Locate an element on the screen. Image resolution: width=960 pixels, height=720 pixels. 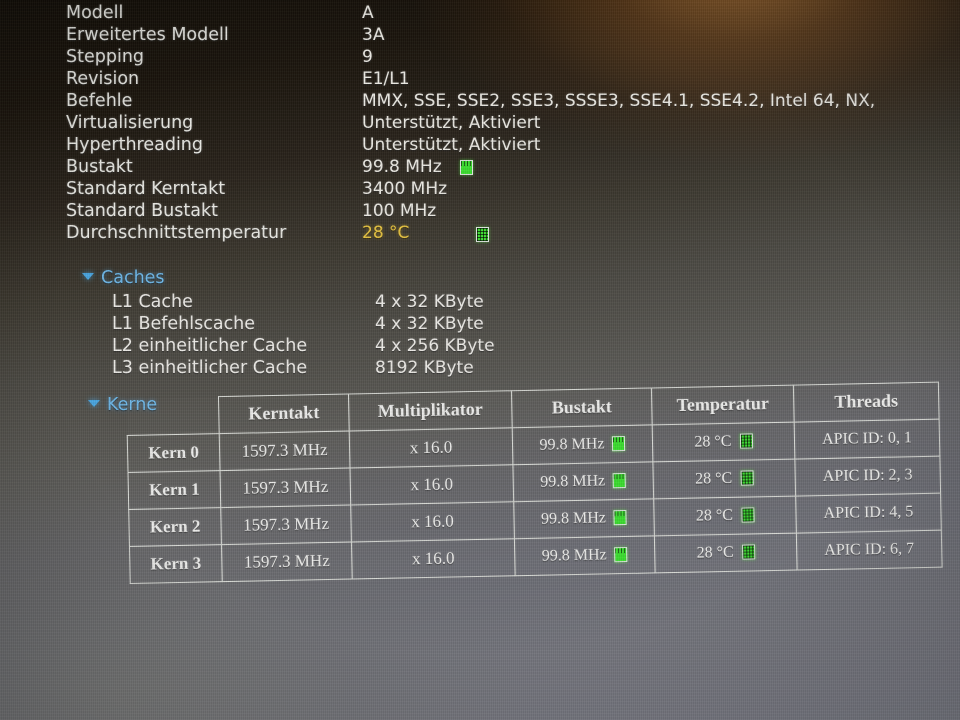
section-header-caches: Caches is located at coordinates (123, 278).